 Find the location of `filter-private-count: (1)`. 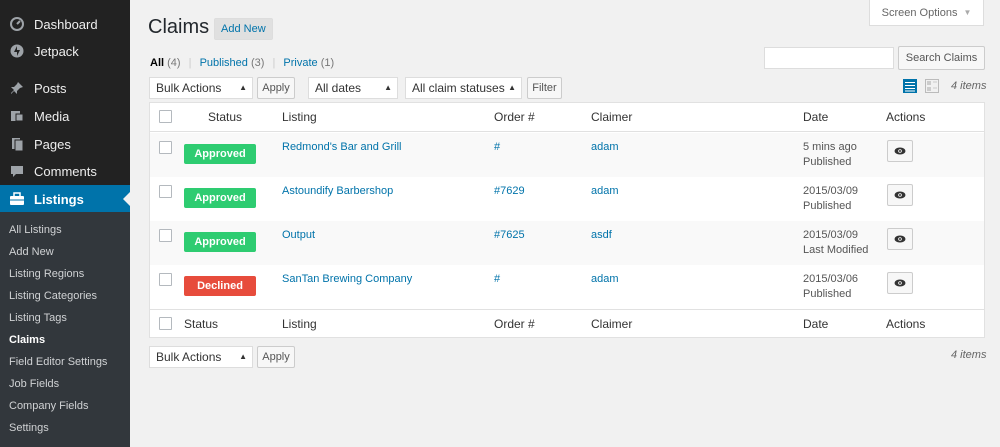

filter-private-count: (1) is located at coordinates (327, 63).